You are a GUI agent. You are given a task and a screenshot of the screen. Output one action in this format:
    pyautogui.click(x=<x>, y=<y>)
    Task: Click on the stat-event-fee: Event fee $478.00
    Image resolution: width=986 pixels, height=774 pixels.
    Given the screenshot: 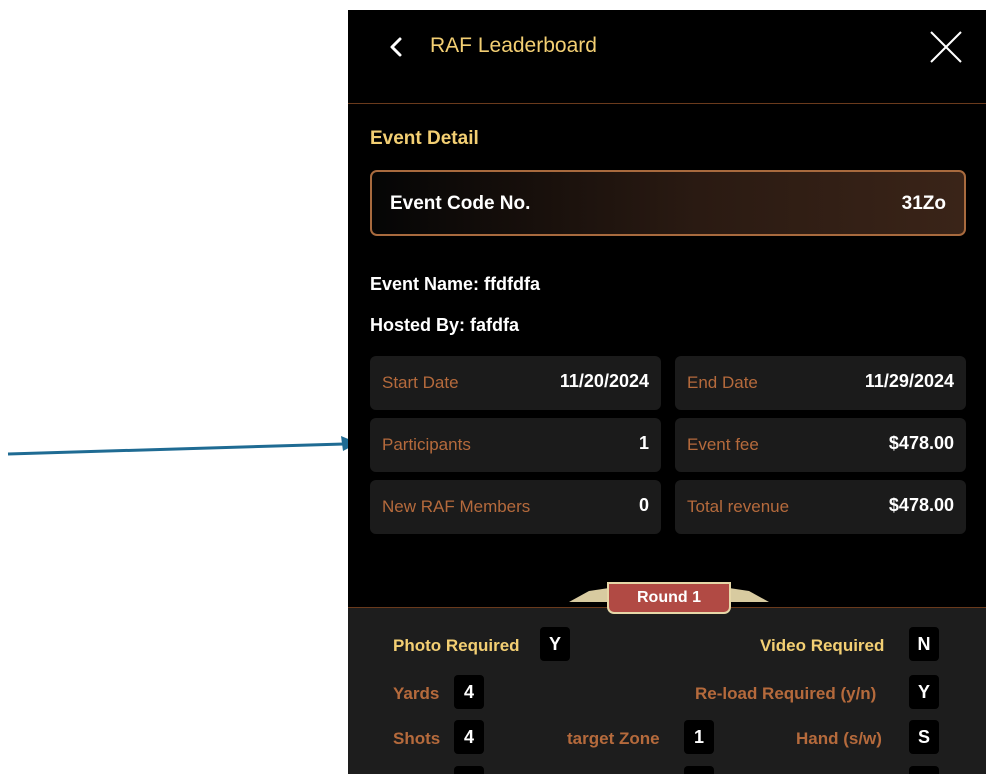 What is the action you would take?
    pyautogui.click(x=820, y=445)
    